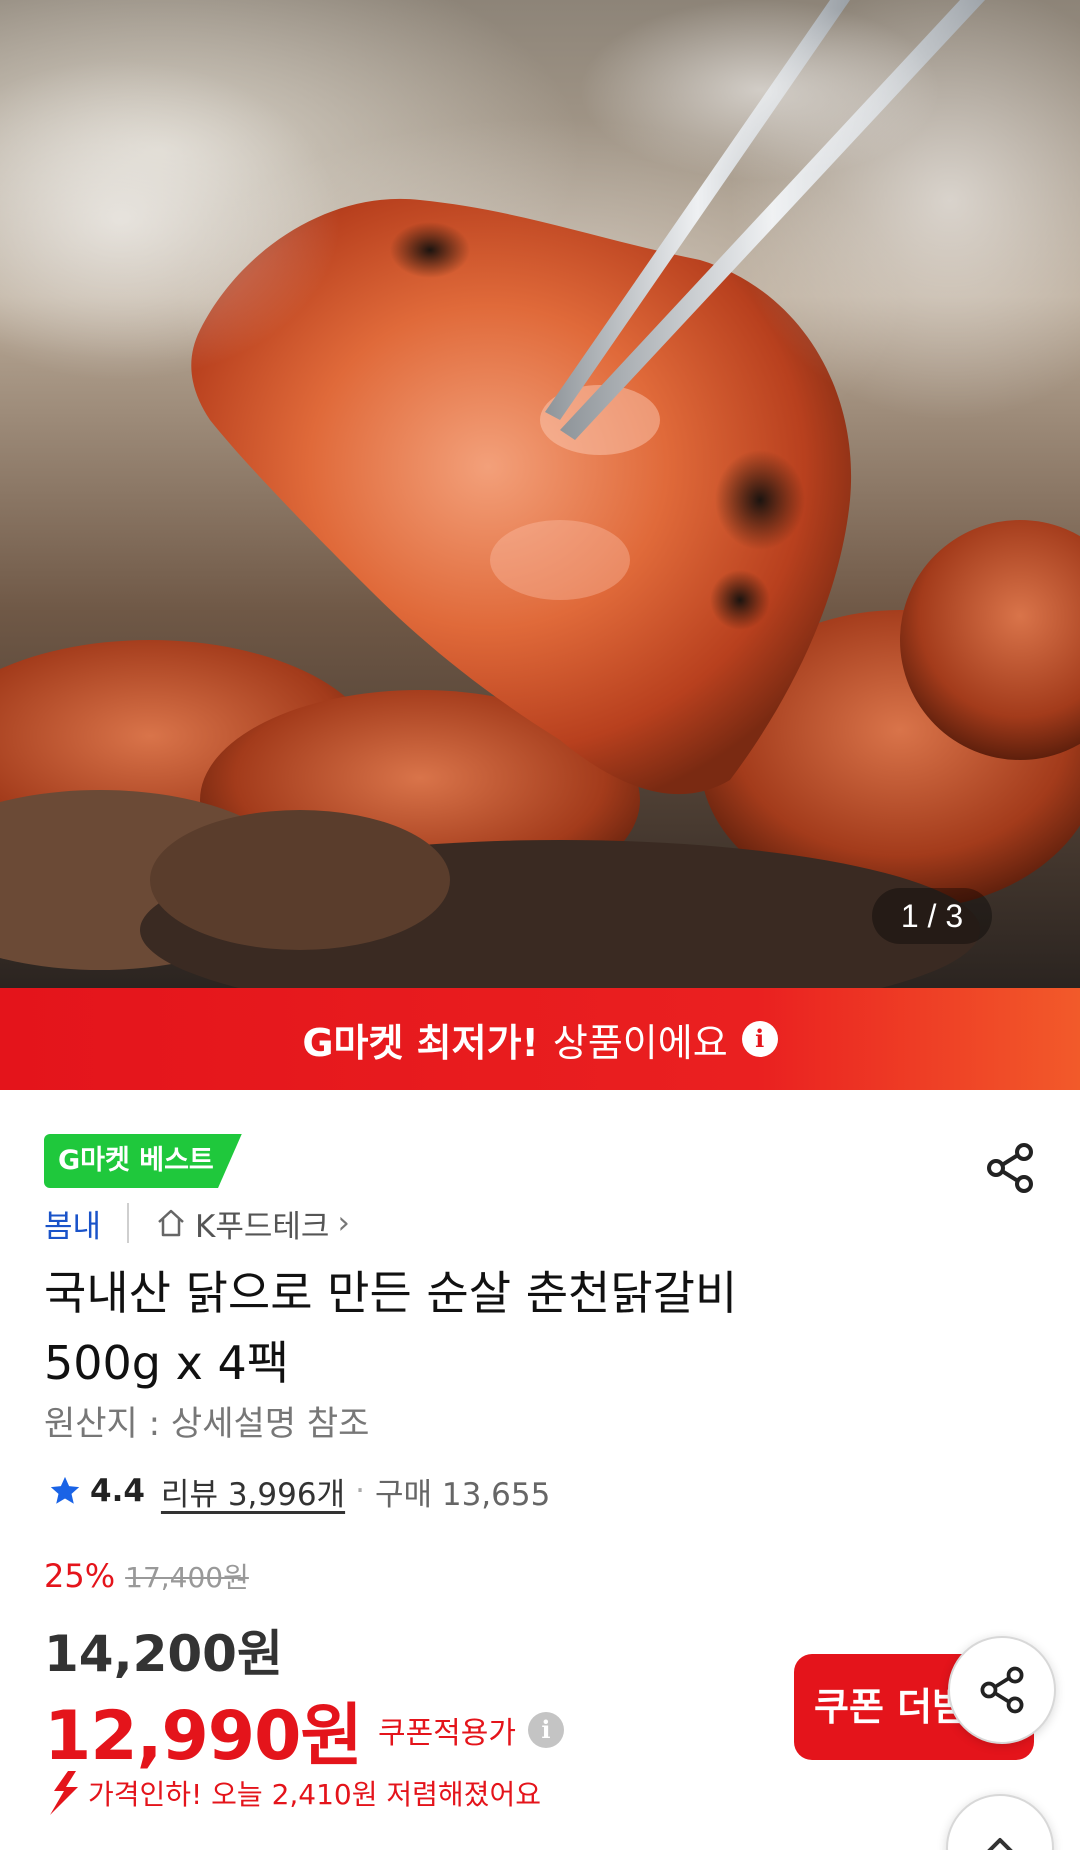 The image size is (1080, 1850). Describe the element at coordinates (65, 1490) in the screenshot. I see `star-icon` at that location.